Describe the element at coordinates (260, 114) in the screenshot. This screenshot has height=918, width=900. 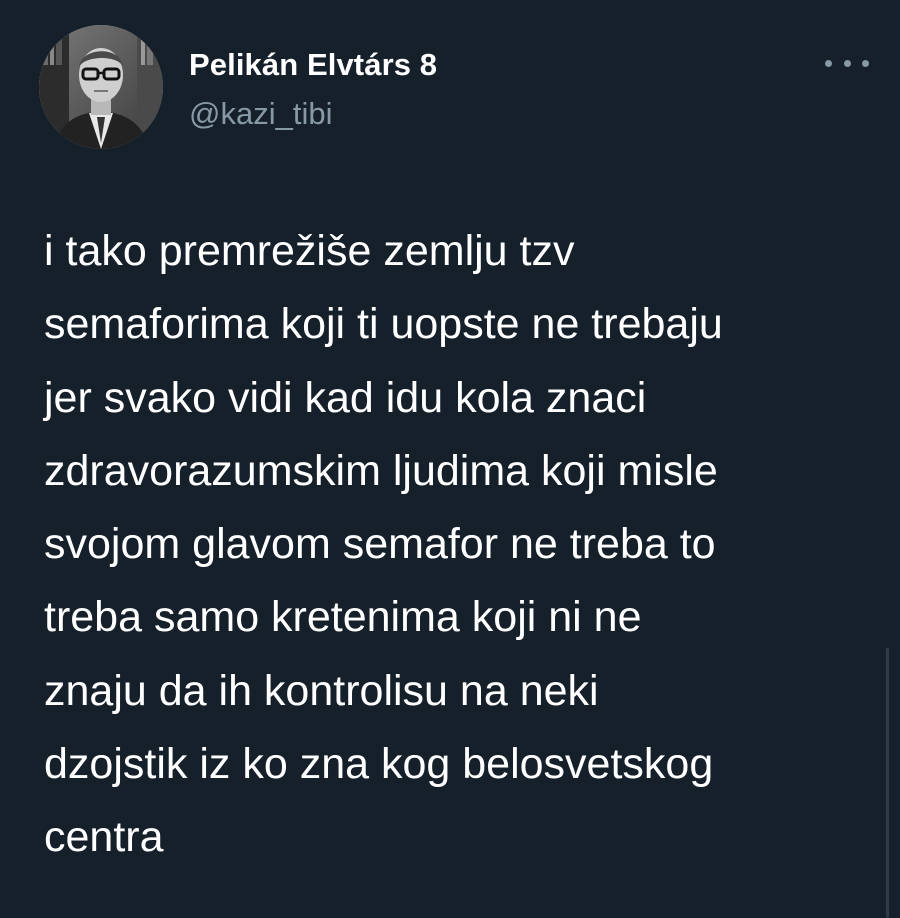
I see `author-handle: @kazi_tibi` at that location.